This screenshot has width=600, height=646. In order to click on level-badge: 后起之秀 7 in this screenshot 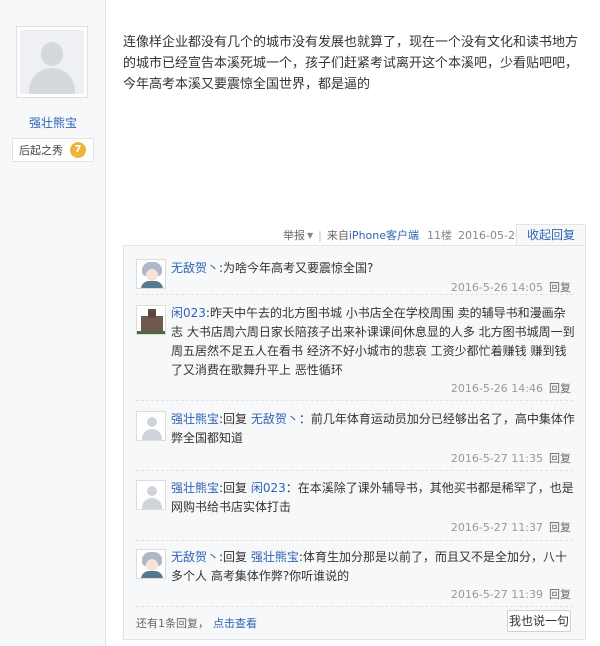, I will do `click(53, 150)`.